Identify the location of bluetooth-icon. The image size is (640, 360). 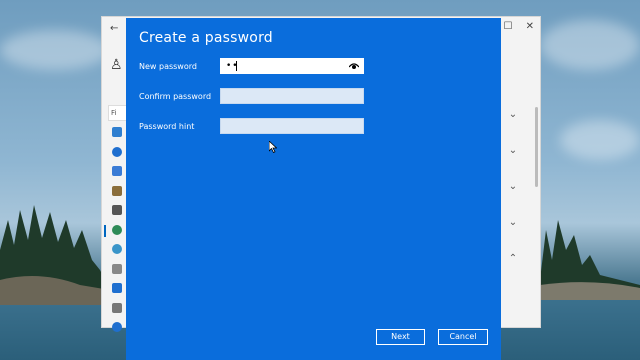
(117, 151).